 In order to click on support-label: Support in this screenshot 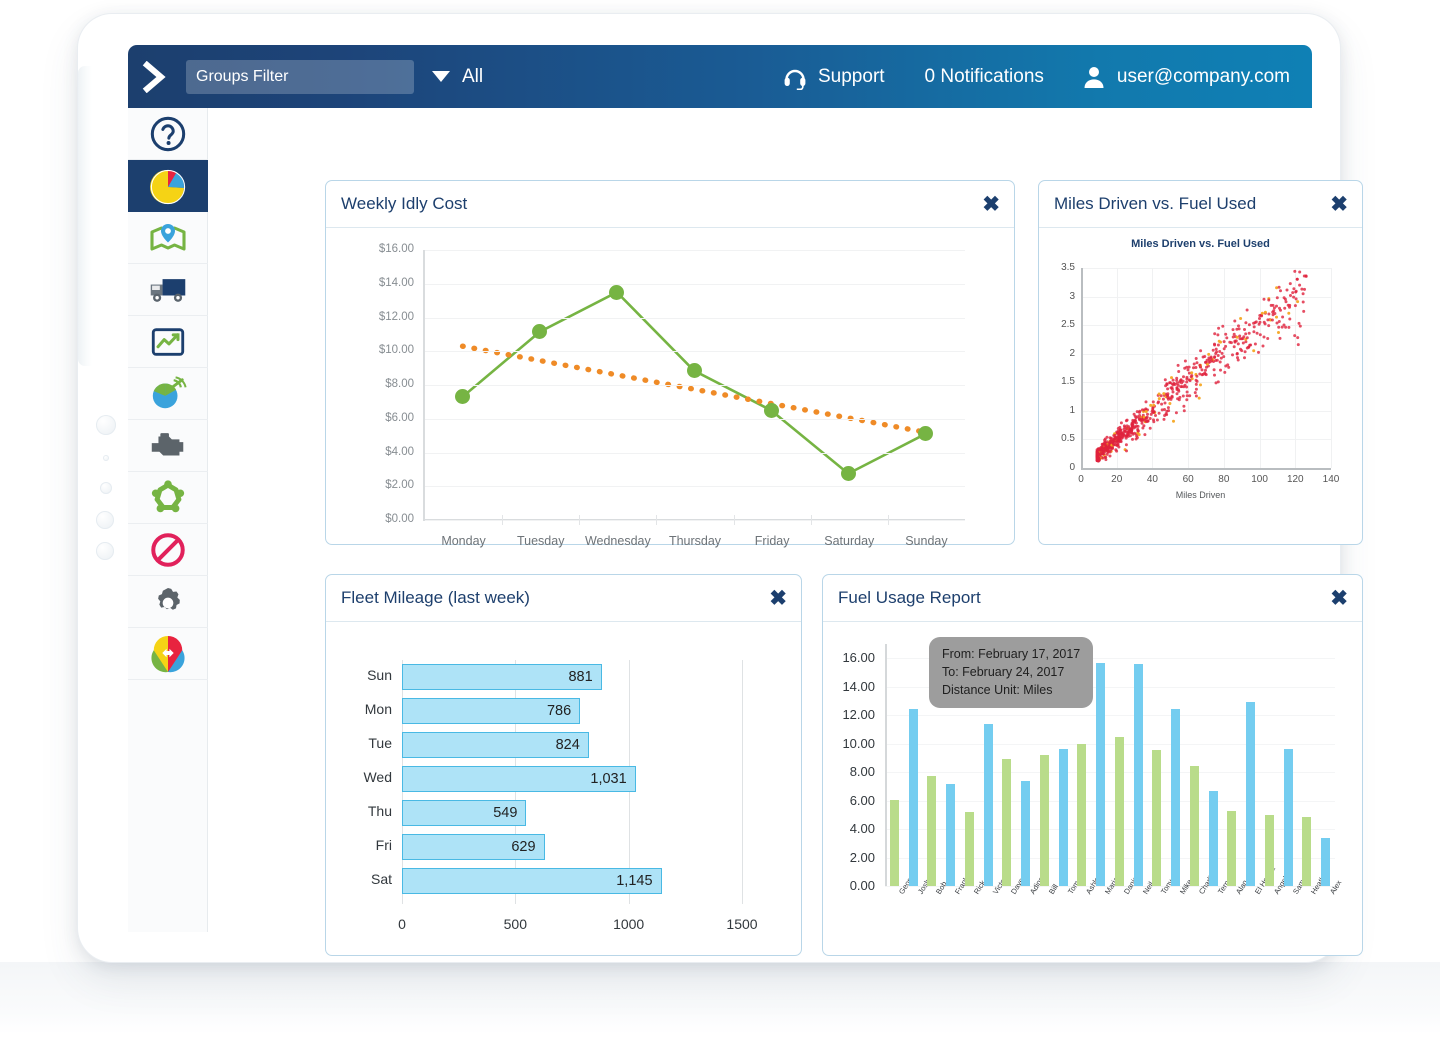, I will do `click(851, 76)`.